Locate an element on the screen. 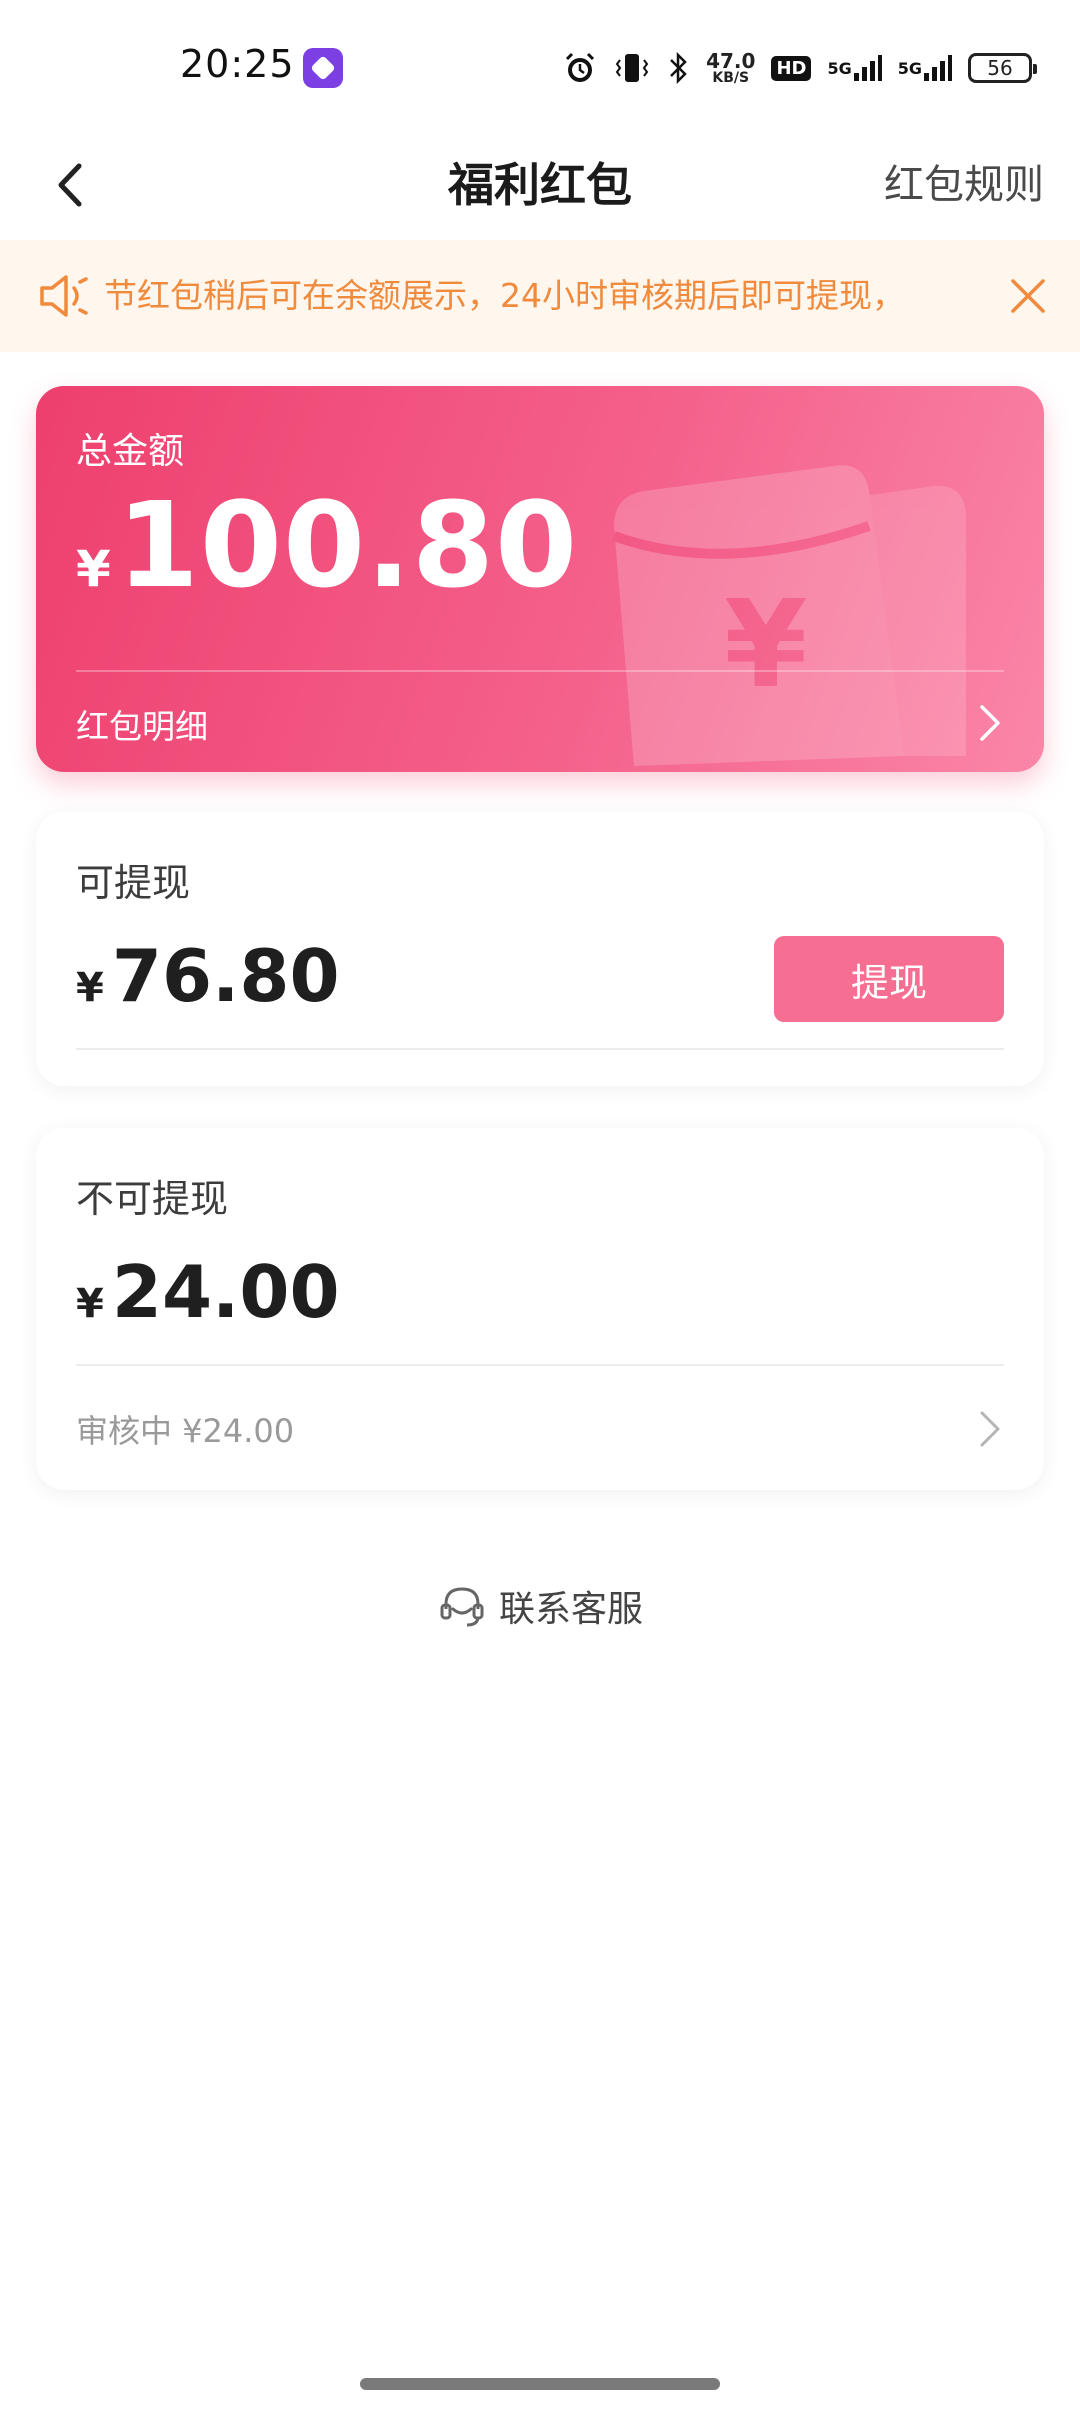 This screenshot has width=1080, height=2412. net-speed: 47.0 KB/S is located at coordinates (731, 67).